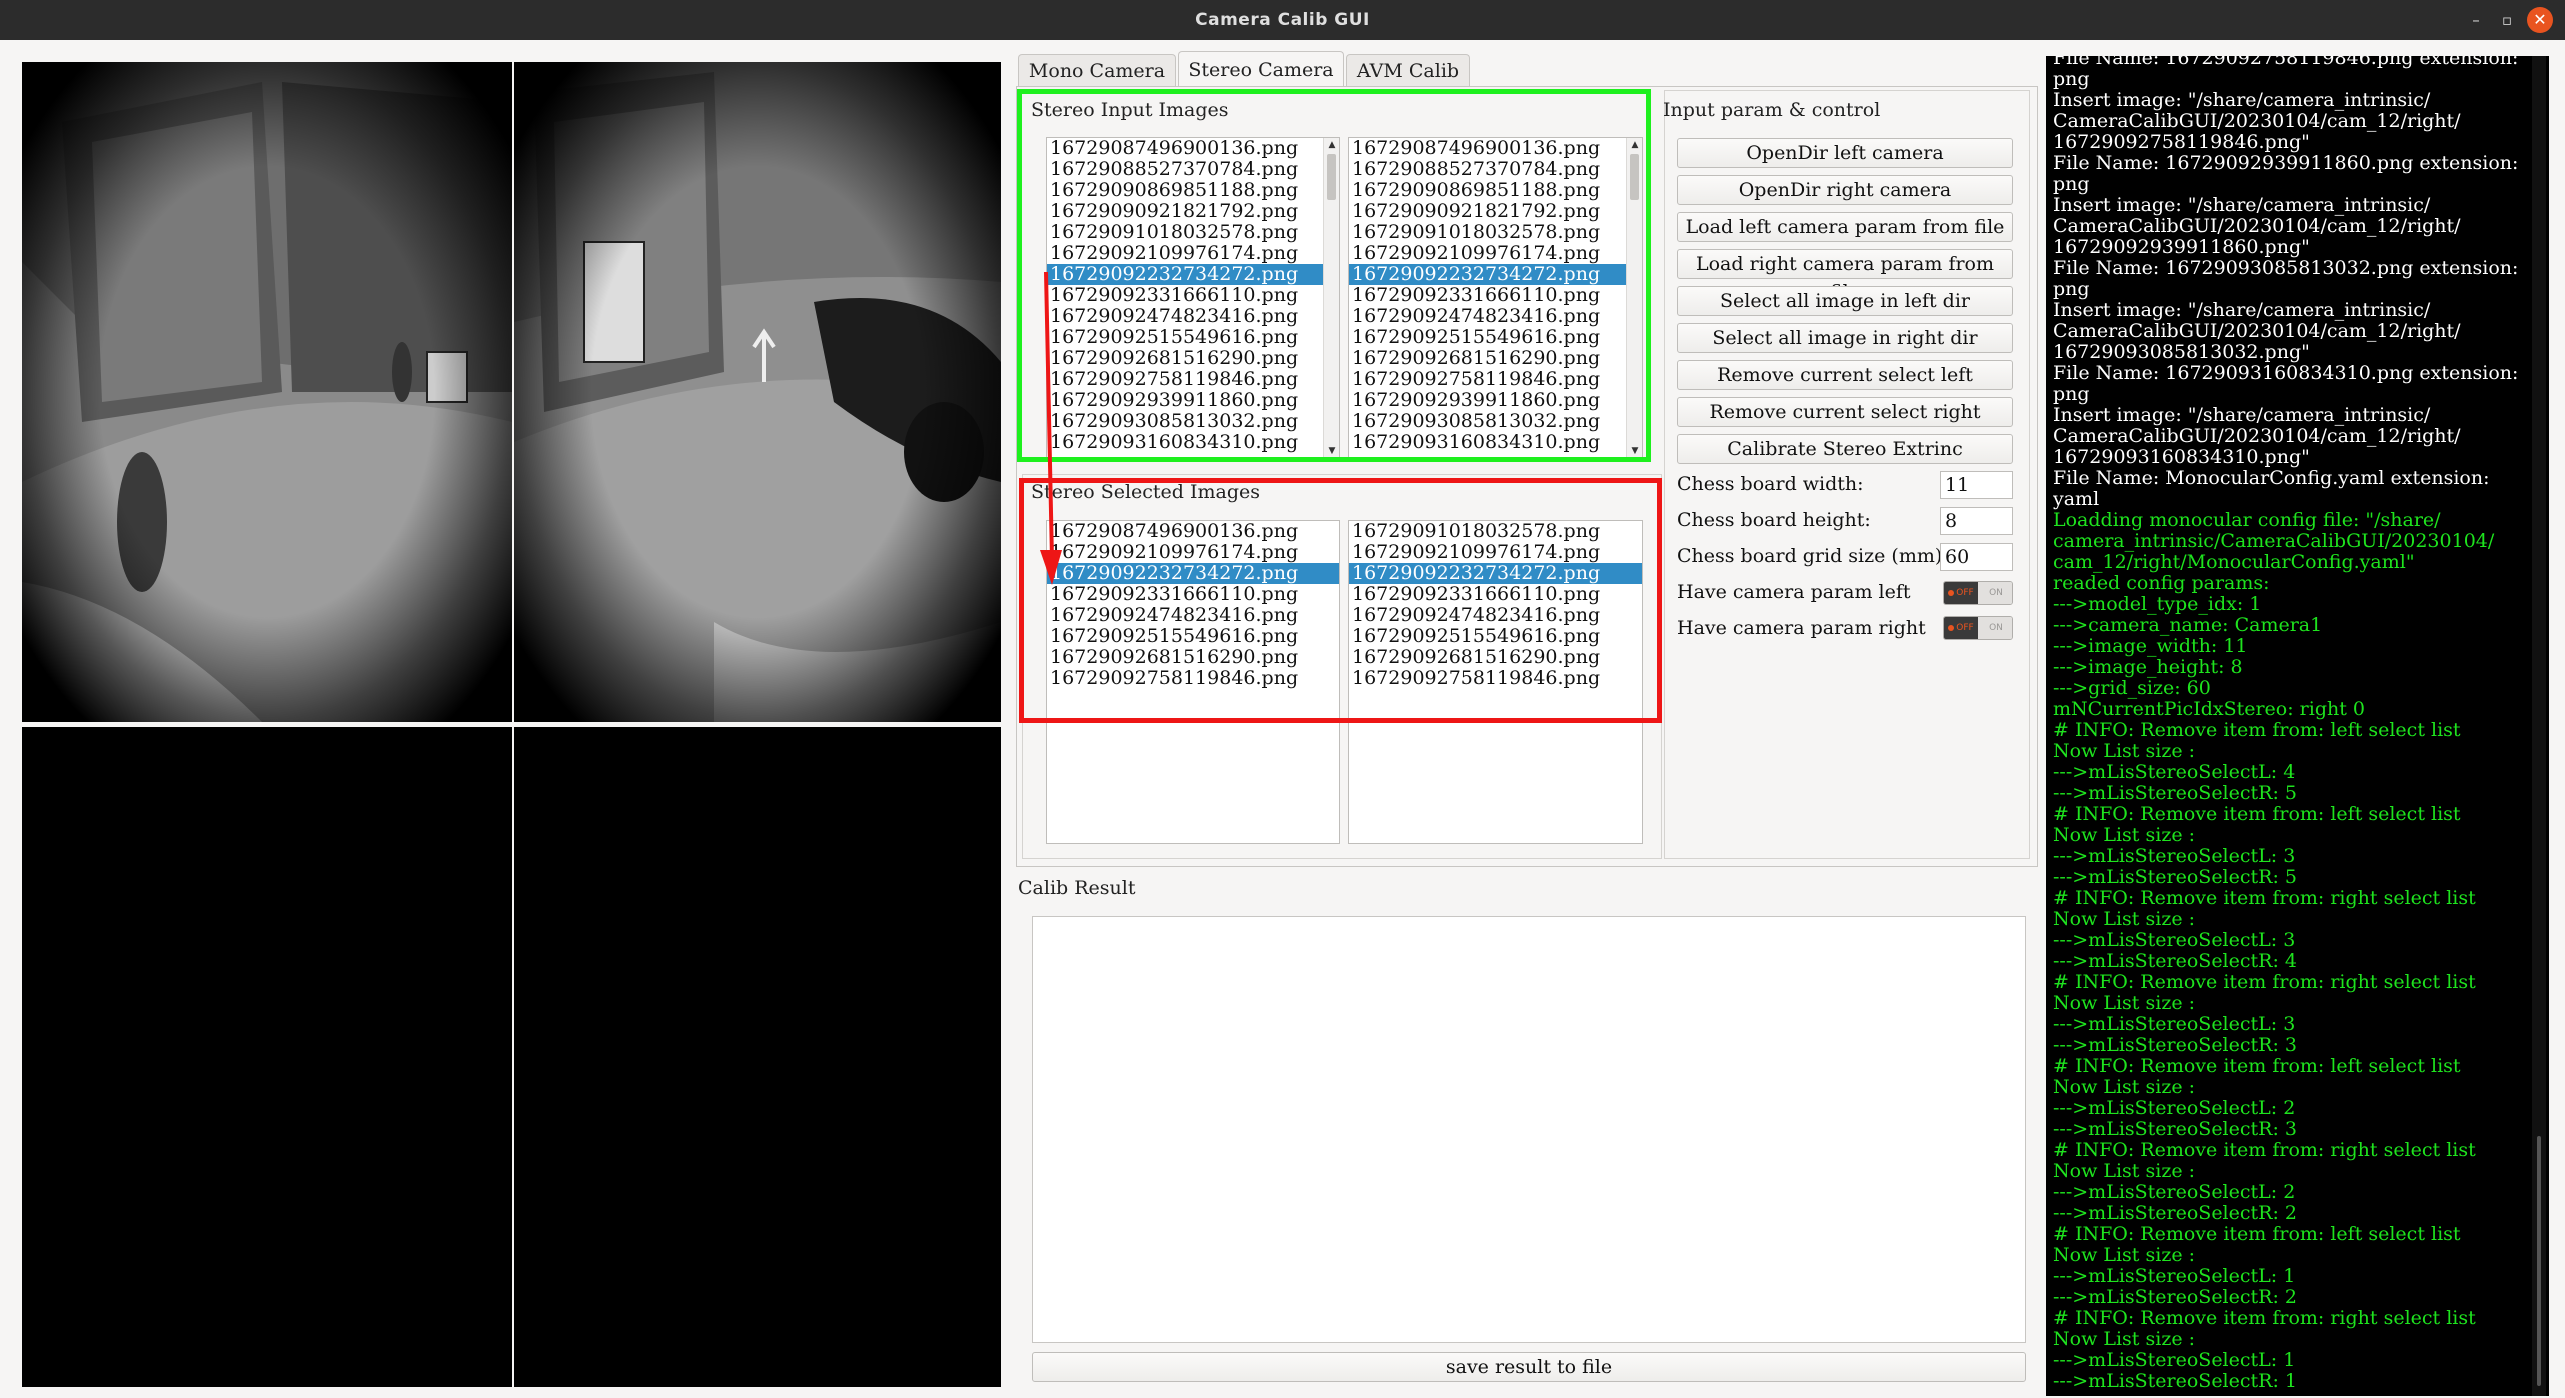 The image size is (2565, 1398). I want to click on board-height-input: 8, so click(1976, 521).